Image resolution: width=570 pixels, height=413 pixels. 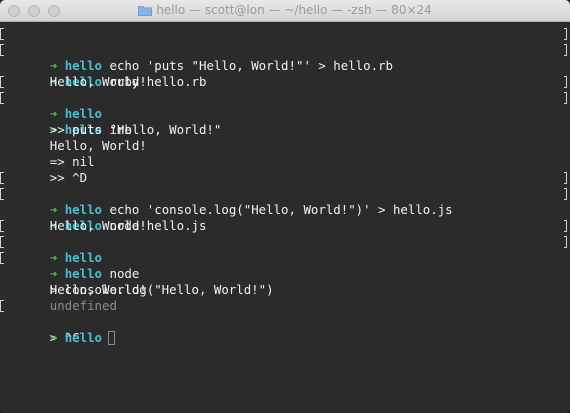 I want to click on terminal-line: => nil, so click(x=285, y=153).